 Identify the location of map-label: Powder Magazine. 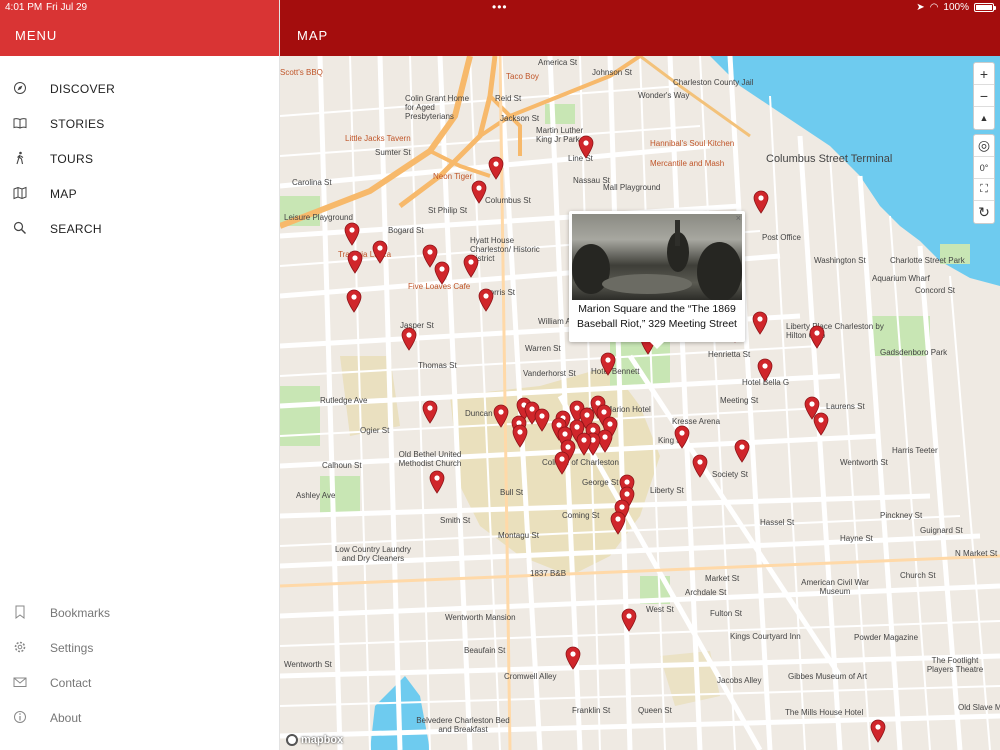
(886, 637).